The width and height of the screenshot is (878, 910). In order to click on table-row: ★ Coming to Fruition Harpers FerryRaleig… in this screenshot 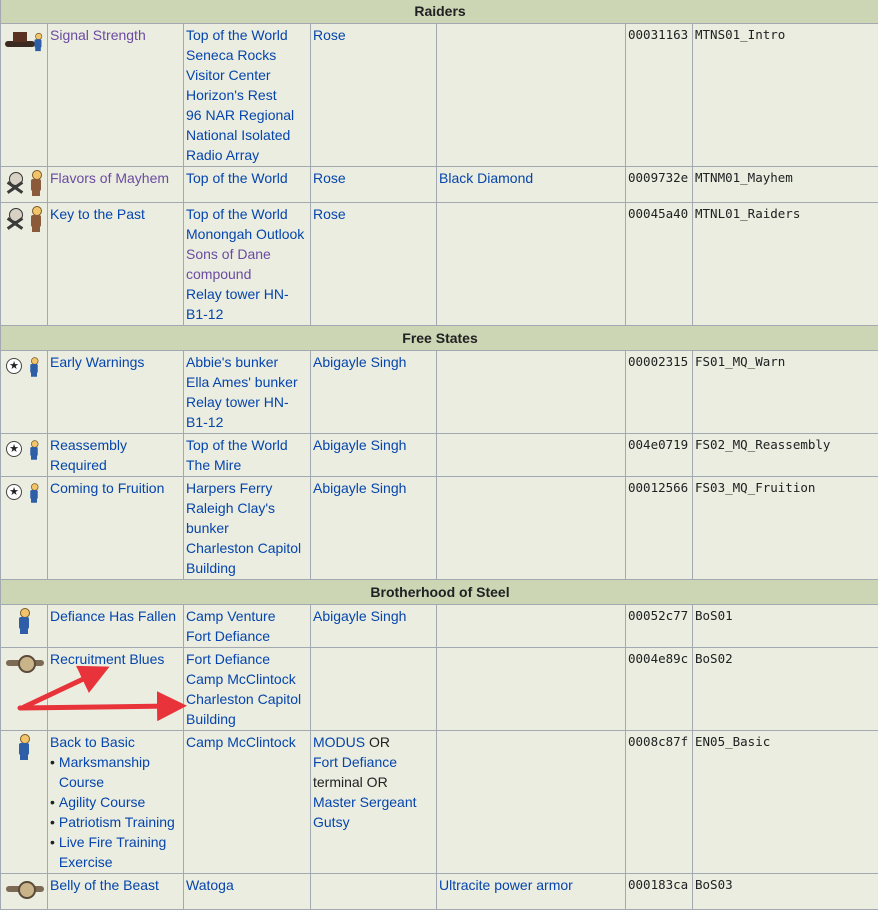, I will do `click(439, 528)`.